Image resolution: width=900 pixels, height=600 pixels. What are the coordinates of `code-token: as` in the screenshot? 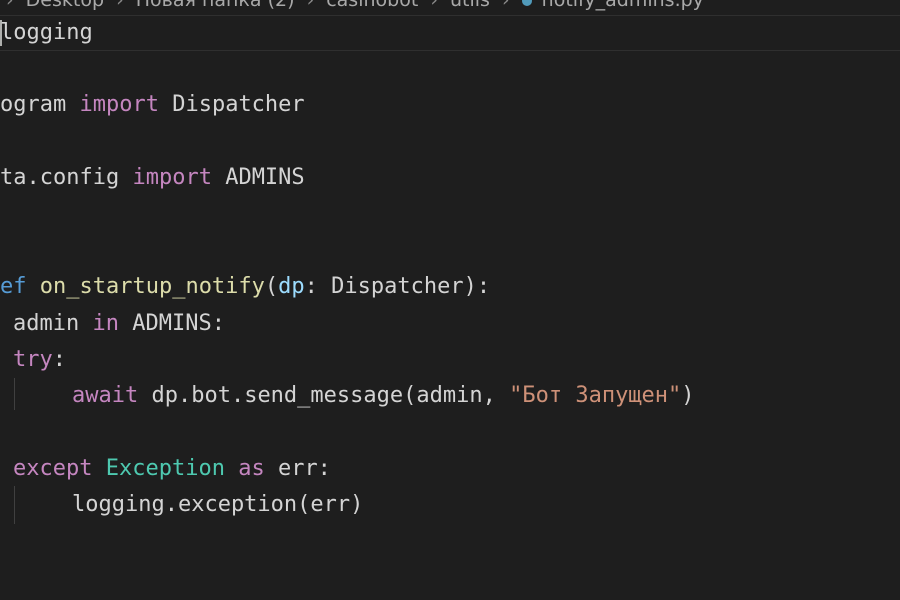 It's located at (251, 468).